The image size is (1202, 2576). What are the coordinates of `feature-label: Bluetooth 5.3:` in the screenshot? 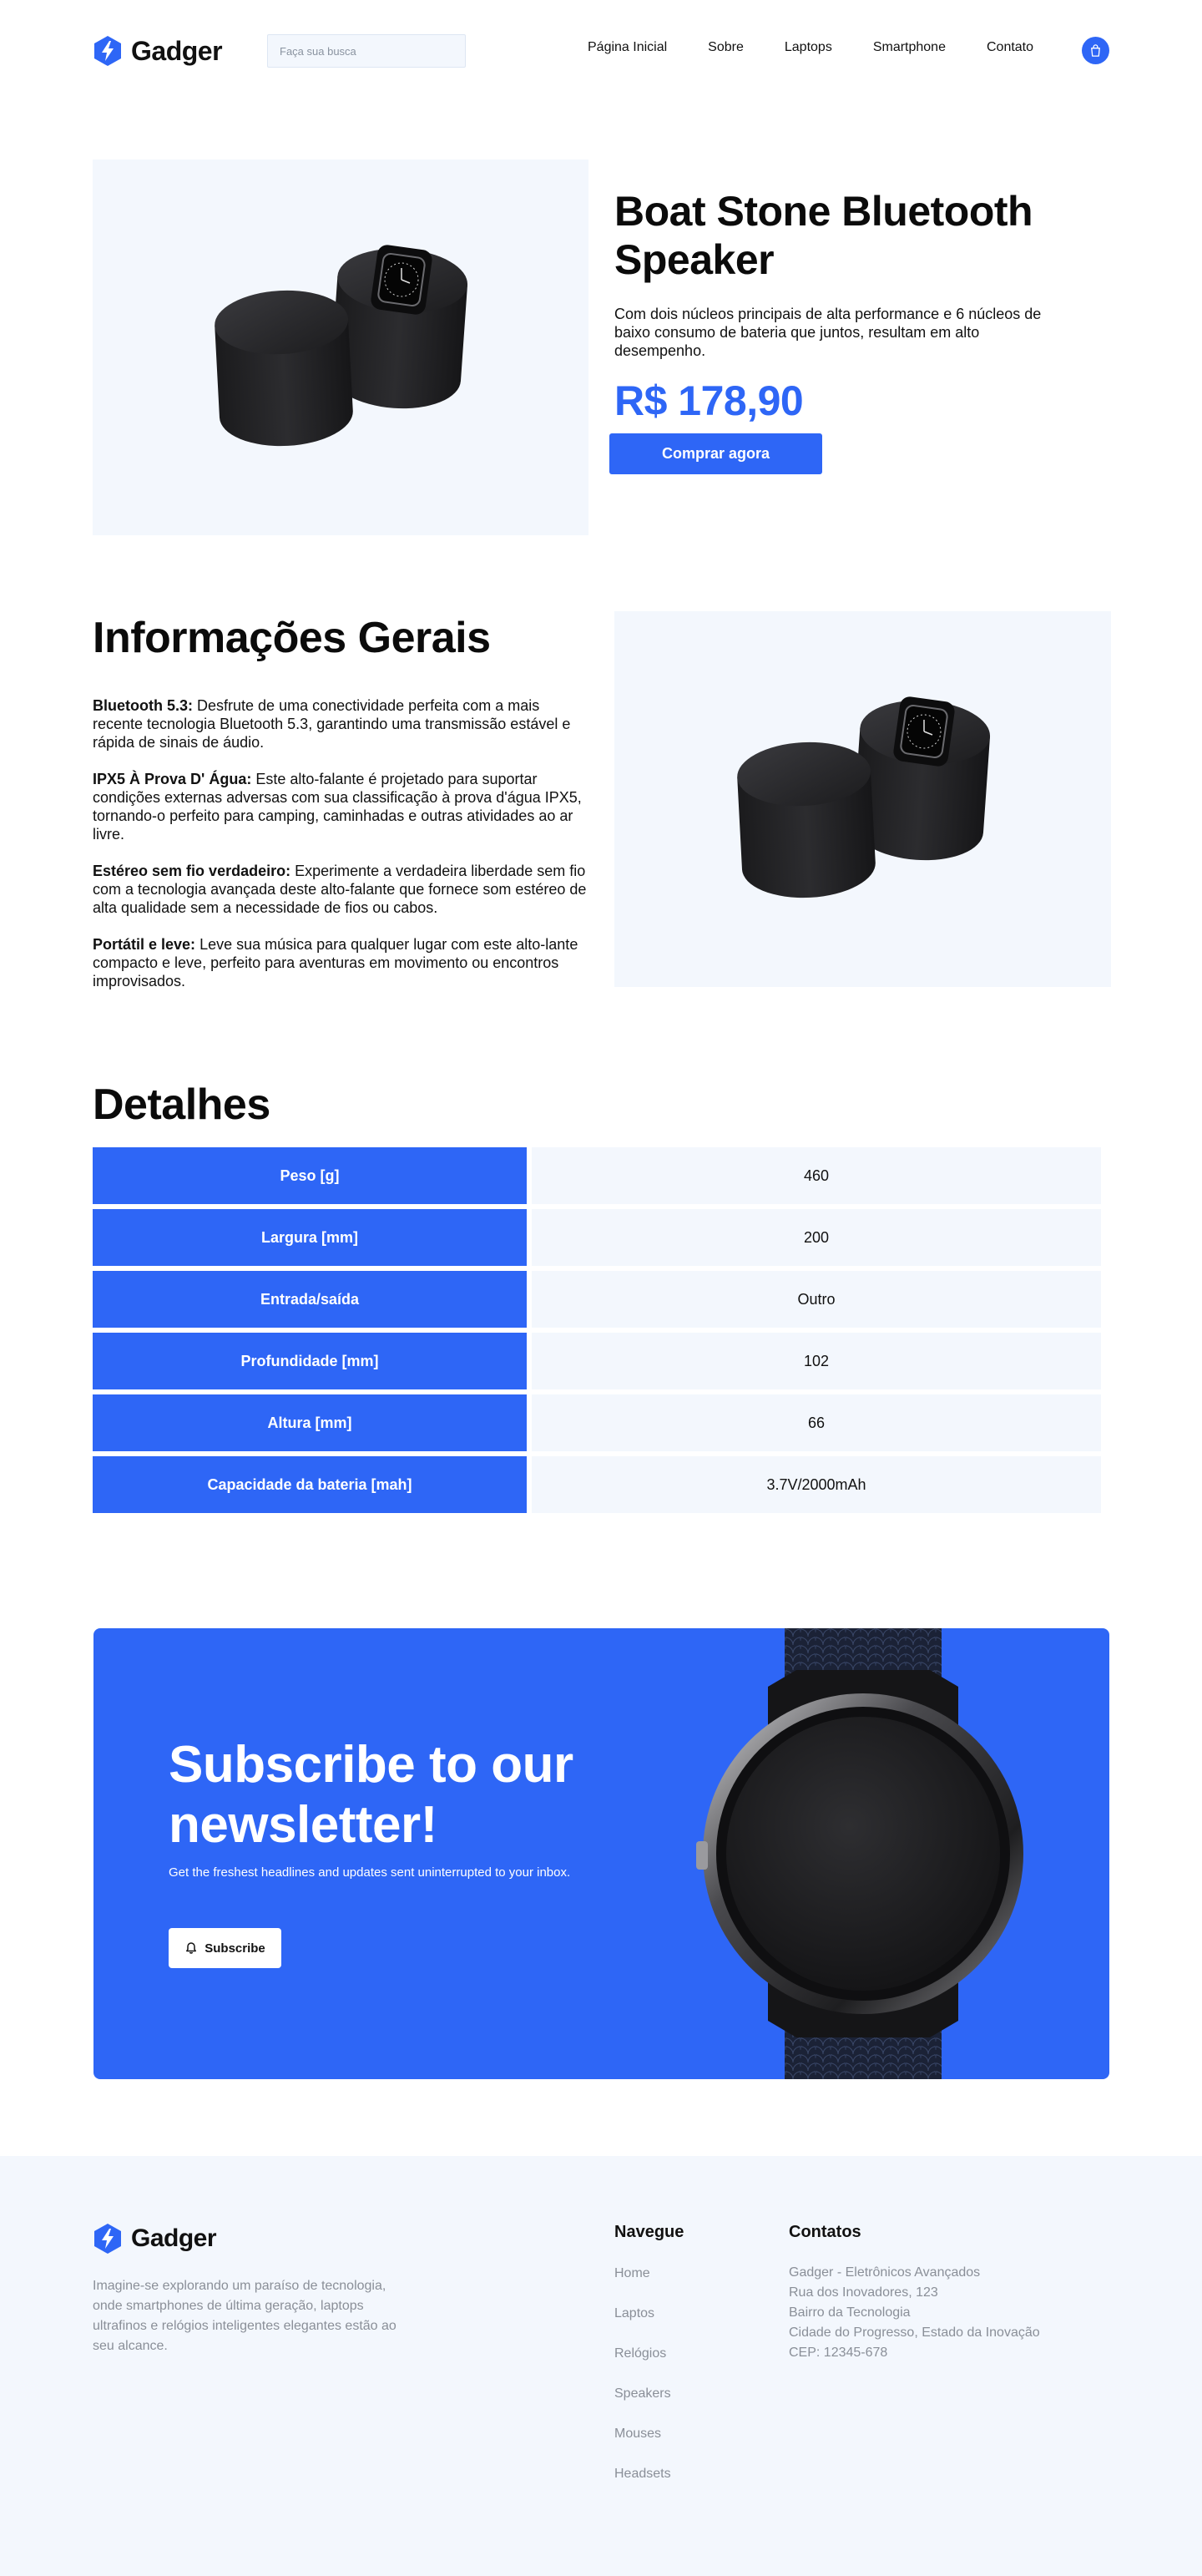 It's located at (143, 705).